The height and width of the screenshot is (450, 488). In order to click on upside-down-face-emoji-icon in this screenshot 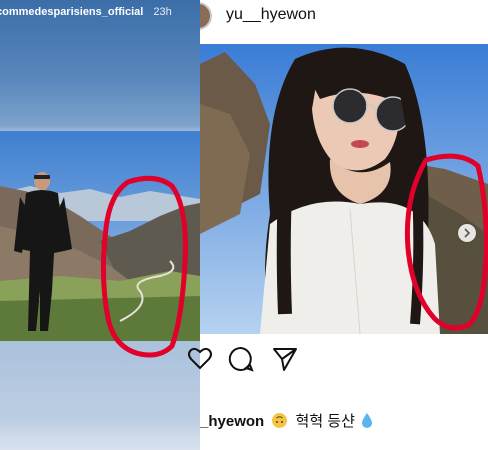, I will do `click(280, 420)`.